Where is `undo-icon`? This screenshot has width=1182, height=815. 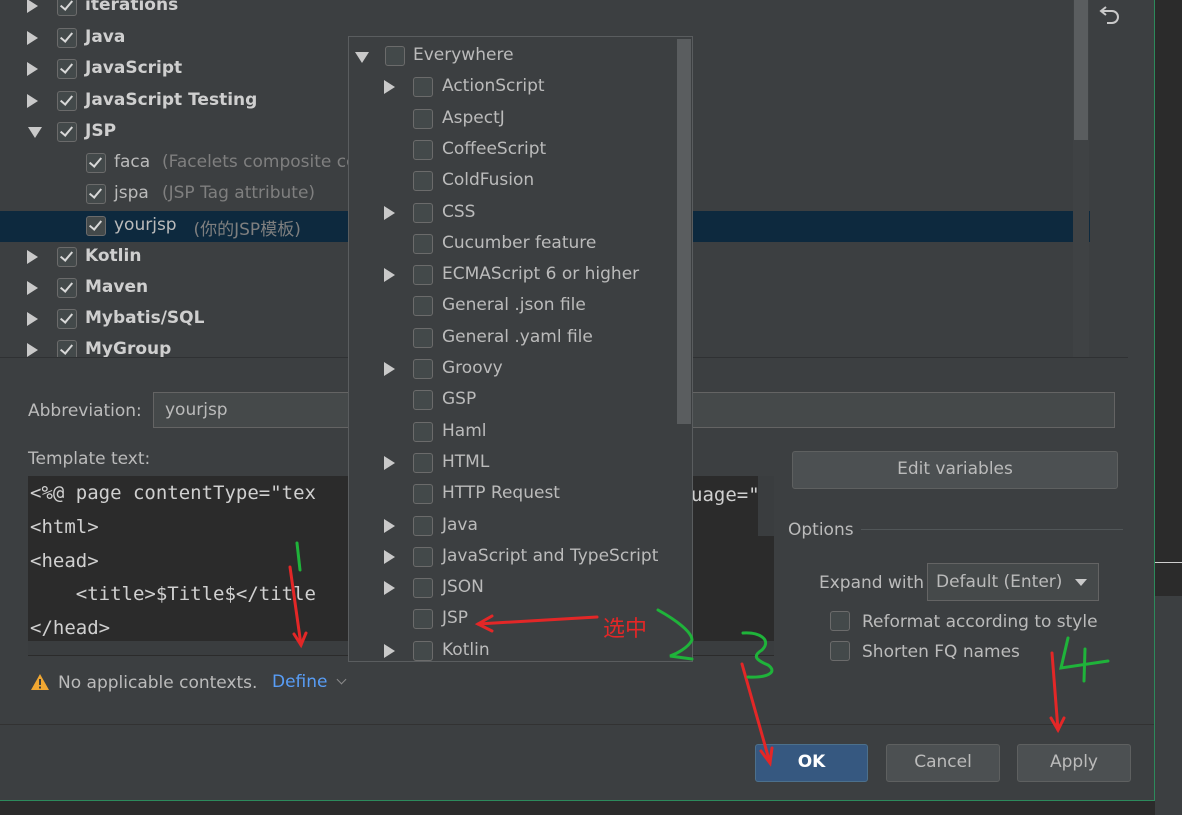 undo-icon is located at coordinates (1110, 14).